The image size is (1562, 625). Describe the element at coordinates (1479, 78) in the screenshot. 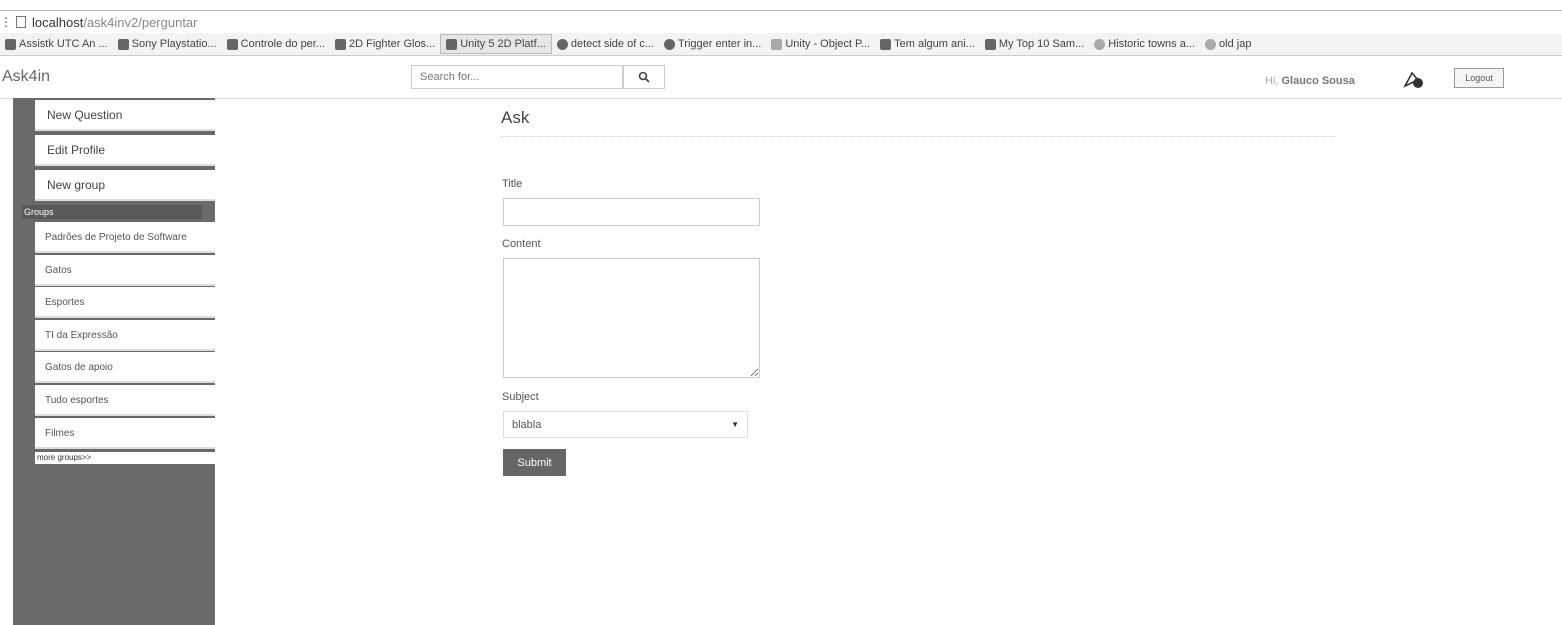

I see `logout-button: Logout` at that location.